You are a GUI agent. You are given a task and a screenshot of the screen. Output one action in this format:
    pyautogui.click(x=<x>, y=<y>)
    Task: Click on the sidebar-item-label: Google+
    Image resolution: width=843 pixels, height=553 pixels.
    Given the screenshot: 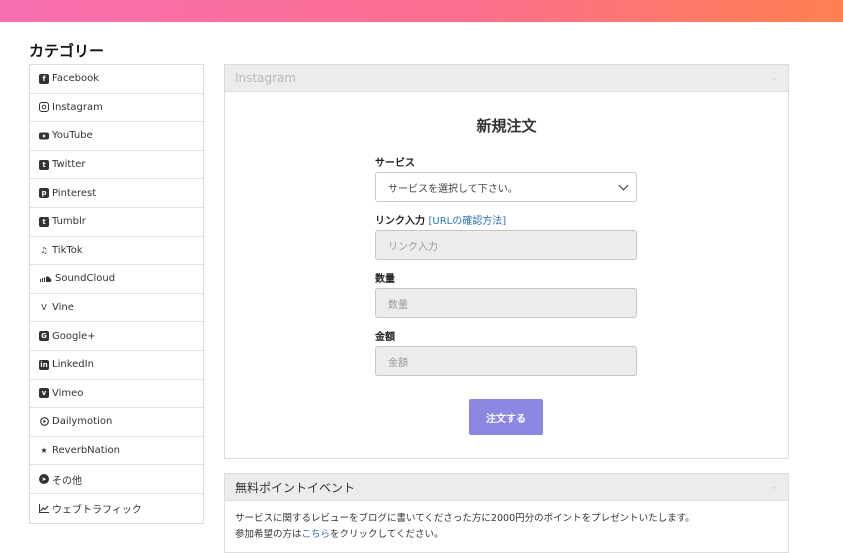 What is the action you would take?
    pyautogui.click(x=74, y=336)
    